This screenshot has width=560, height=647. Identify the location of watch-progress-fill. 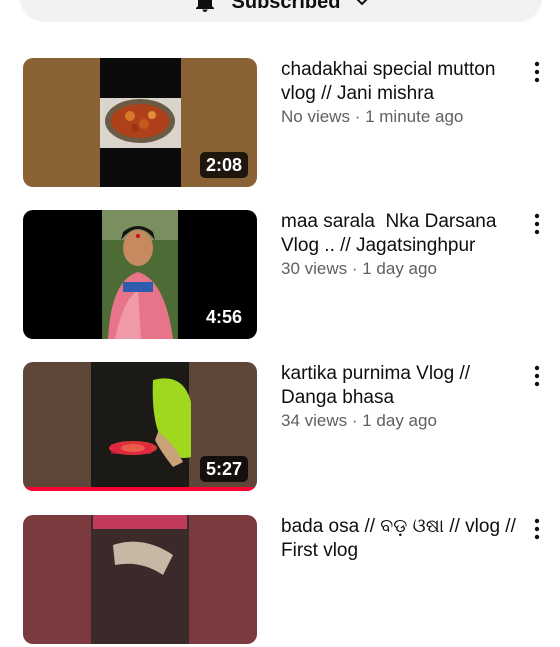
(140, 489).